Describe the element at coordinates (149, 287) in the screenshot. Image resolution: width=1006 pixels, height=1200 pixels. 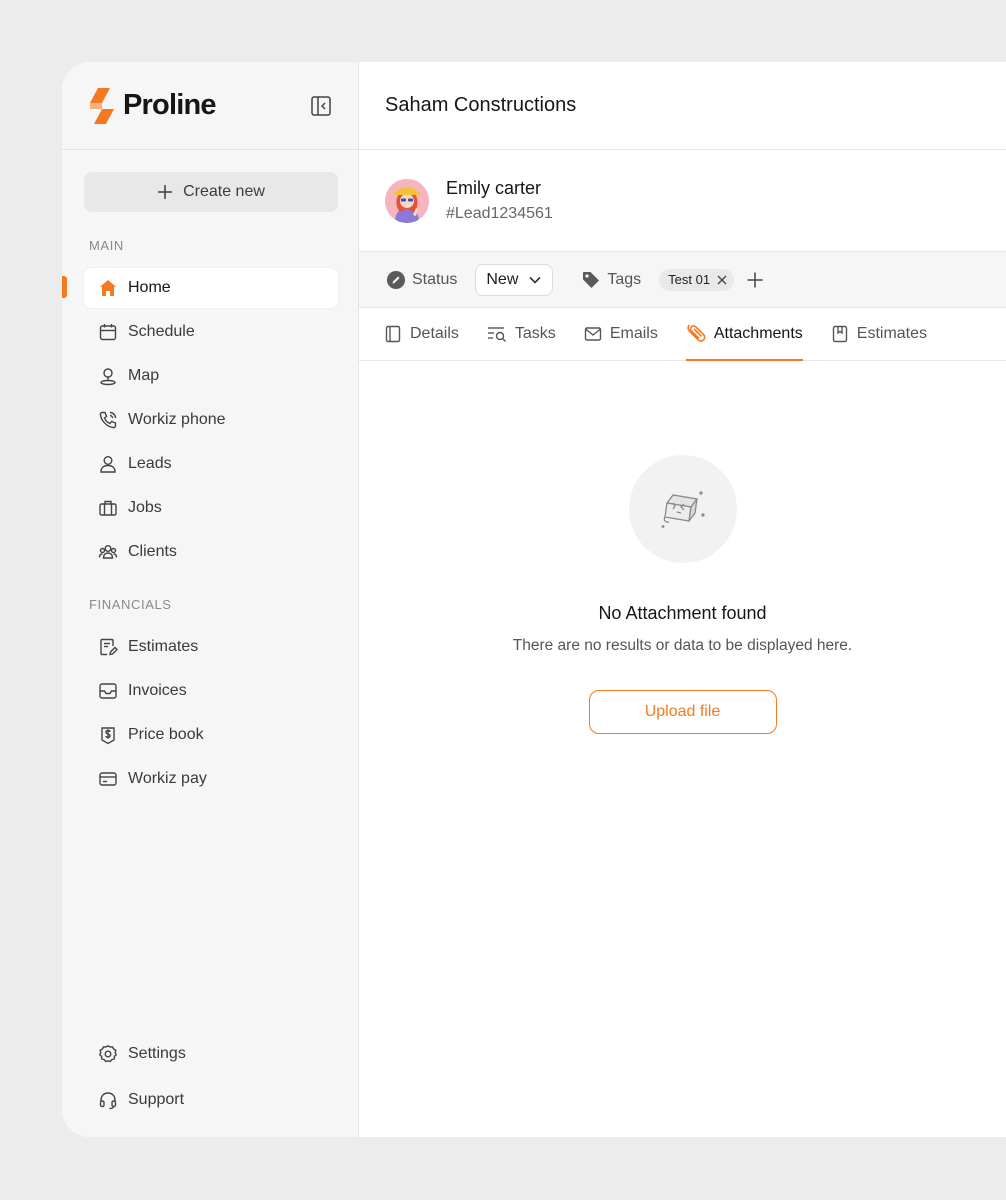
I see `sidebar-item-label: Home` at that location.